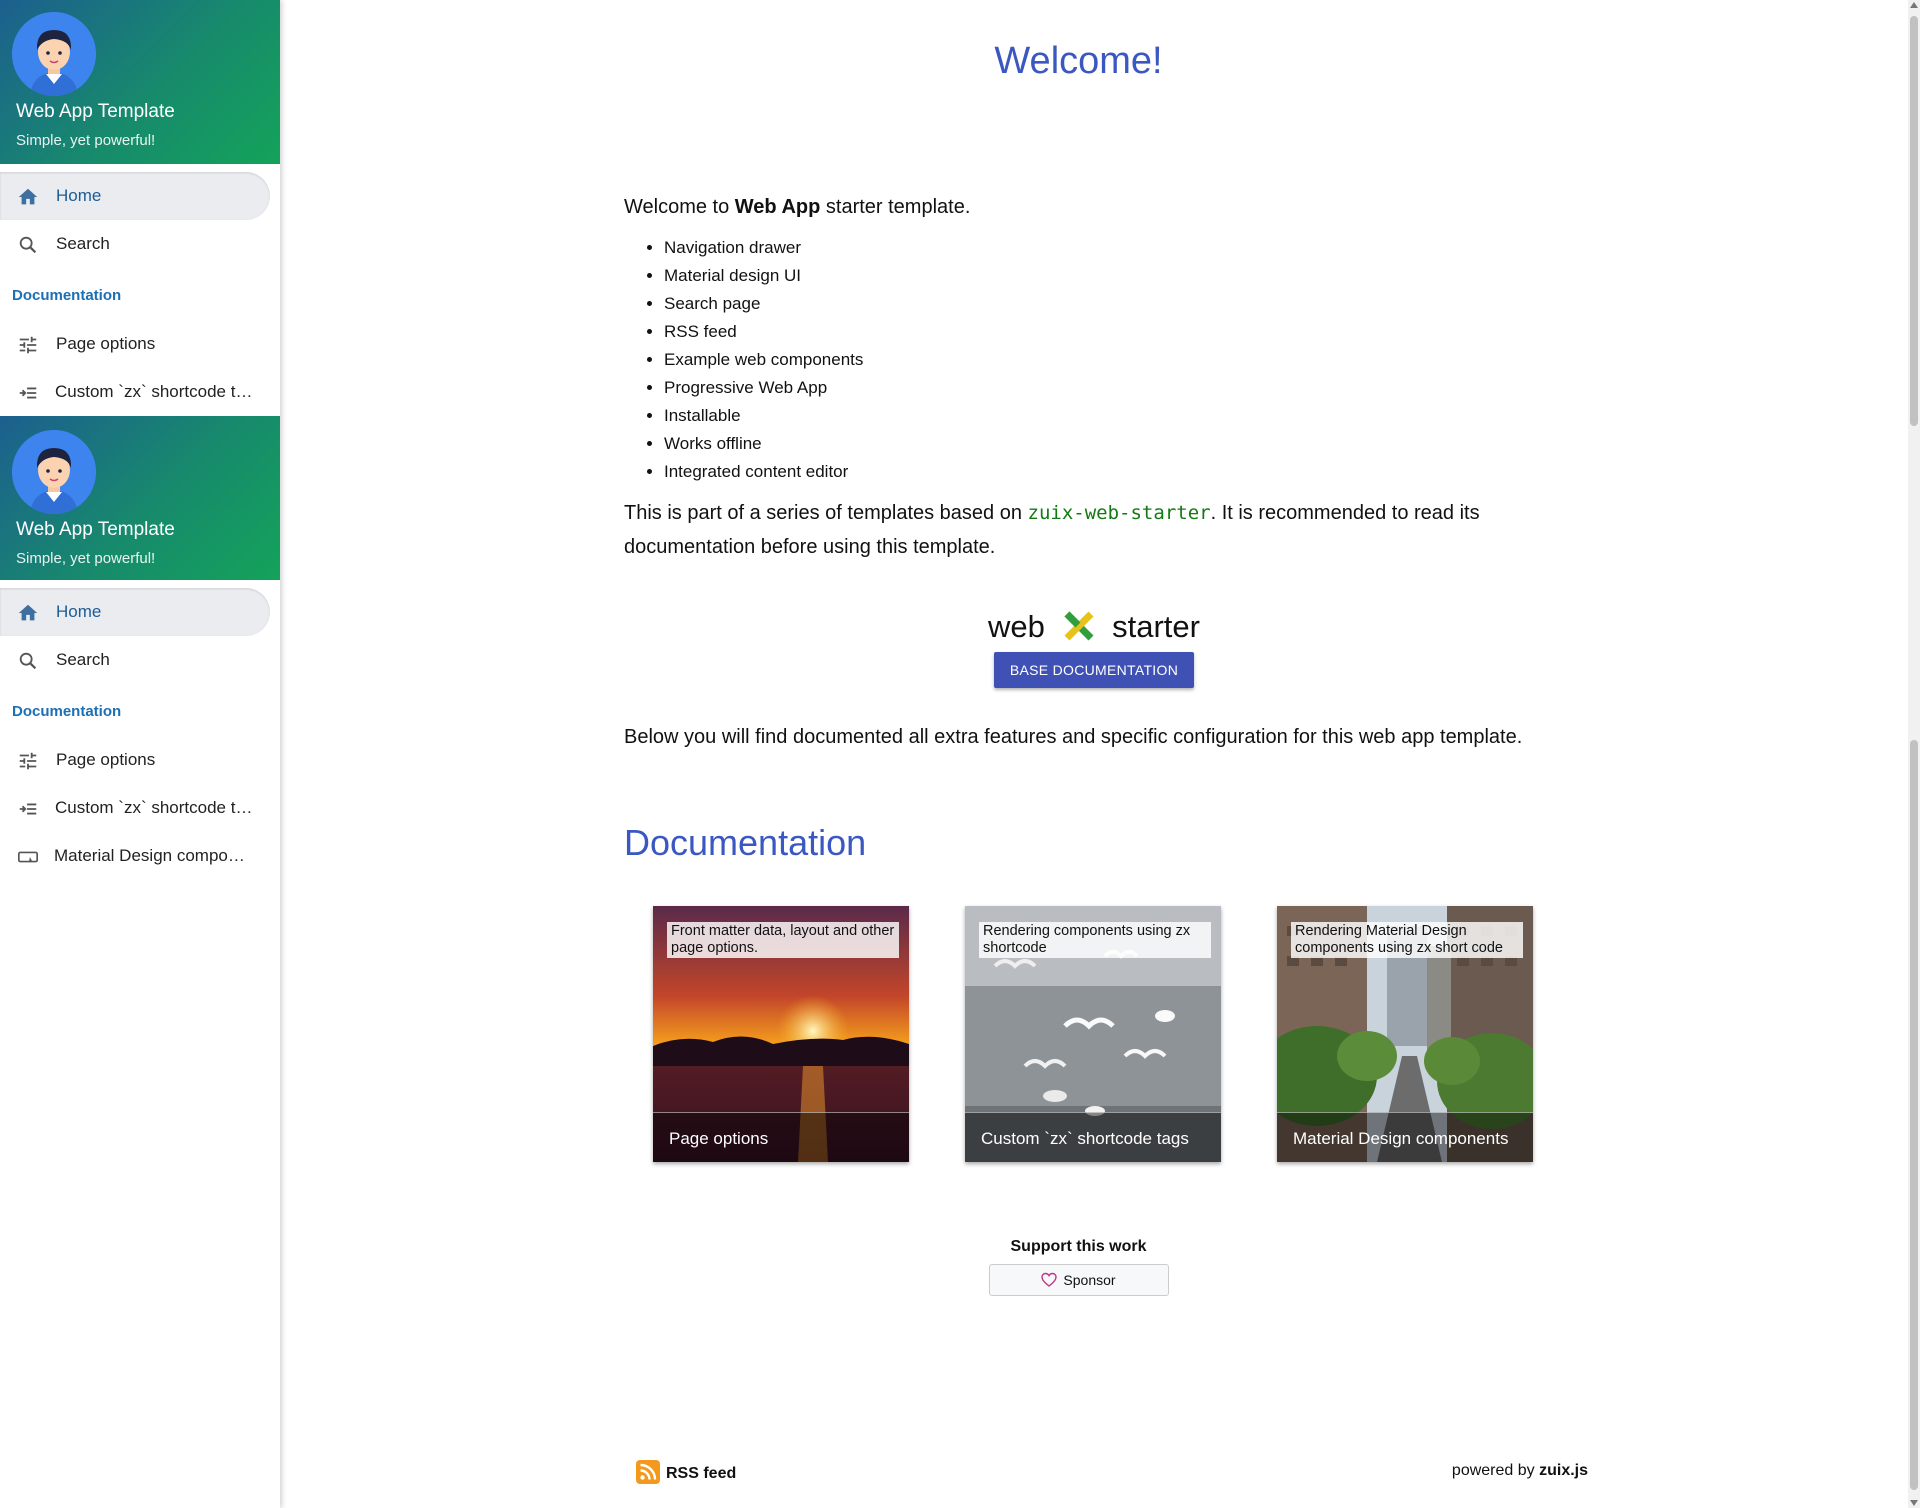 Image resolution: width=1920 pixels, height=1508 pixels. Describe the element at coordinates (895, 207) in the screenshot. I see `intro-text-end: starter template.` at that location.